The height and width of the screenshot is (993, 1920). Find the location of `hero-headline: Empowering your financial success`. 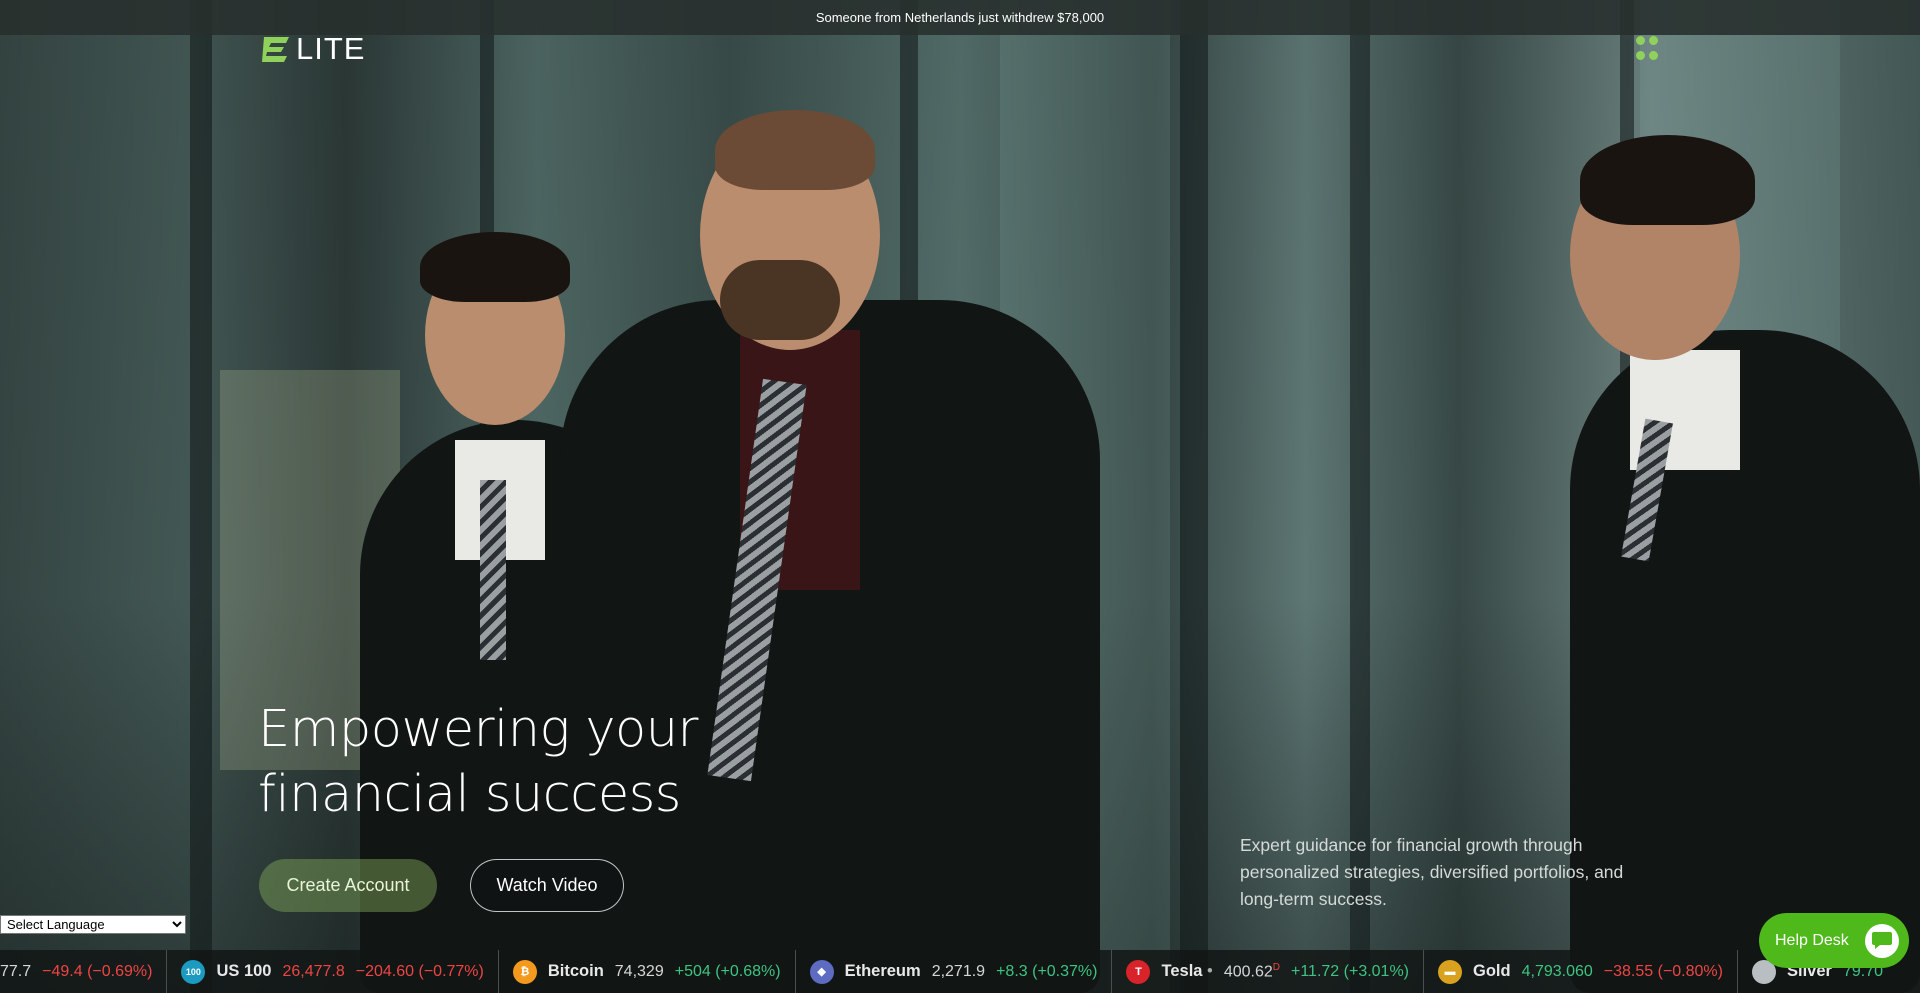

hero-headline: Empowering your financial success is located at coordinates (538, 762).